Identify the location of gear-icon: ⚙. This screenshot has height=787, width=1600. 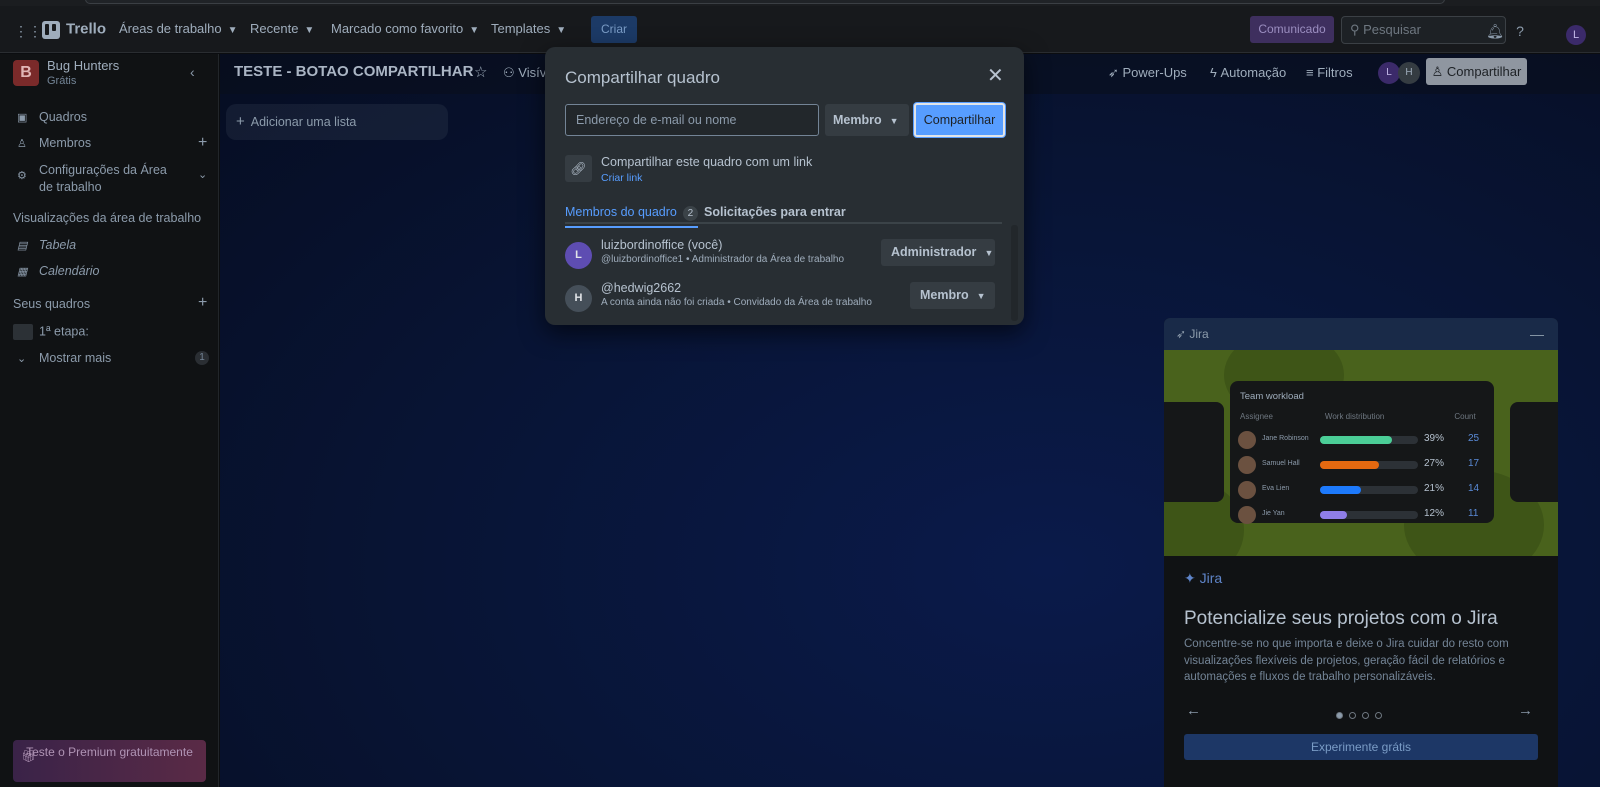
(22, 176).